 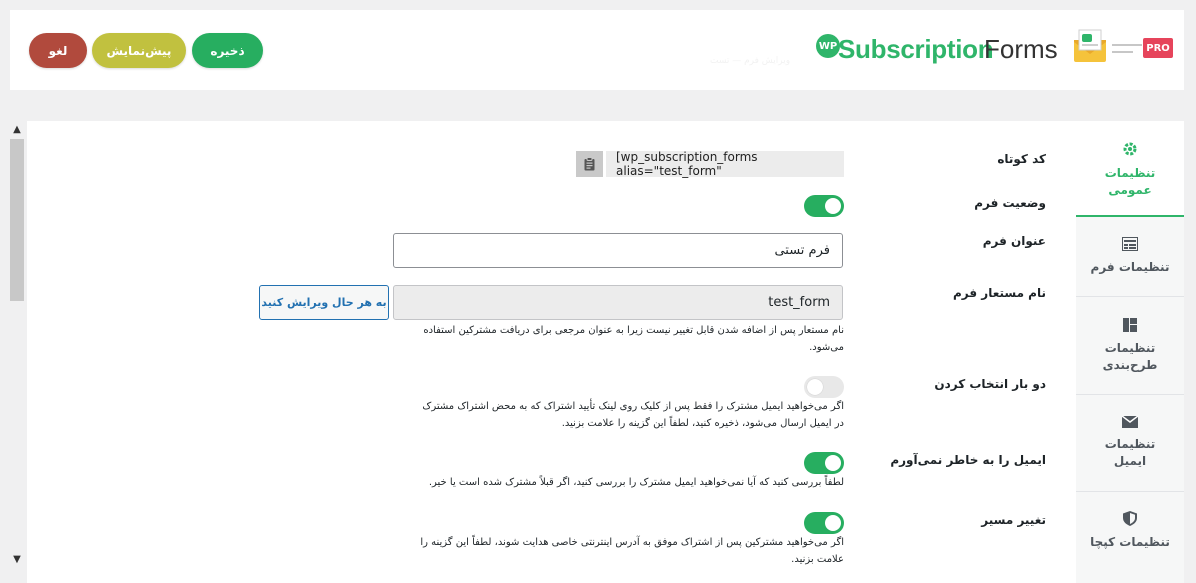 I want to click on form-alias-label: نام مستعار فرم, so click(x=999, y=293).